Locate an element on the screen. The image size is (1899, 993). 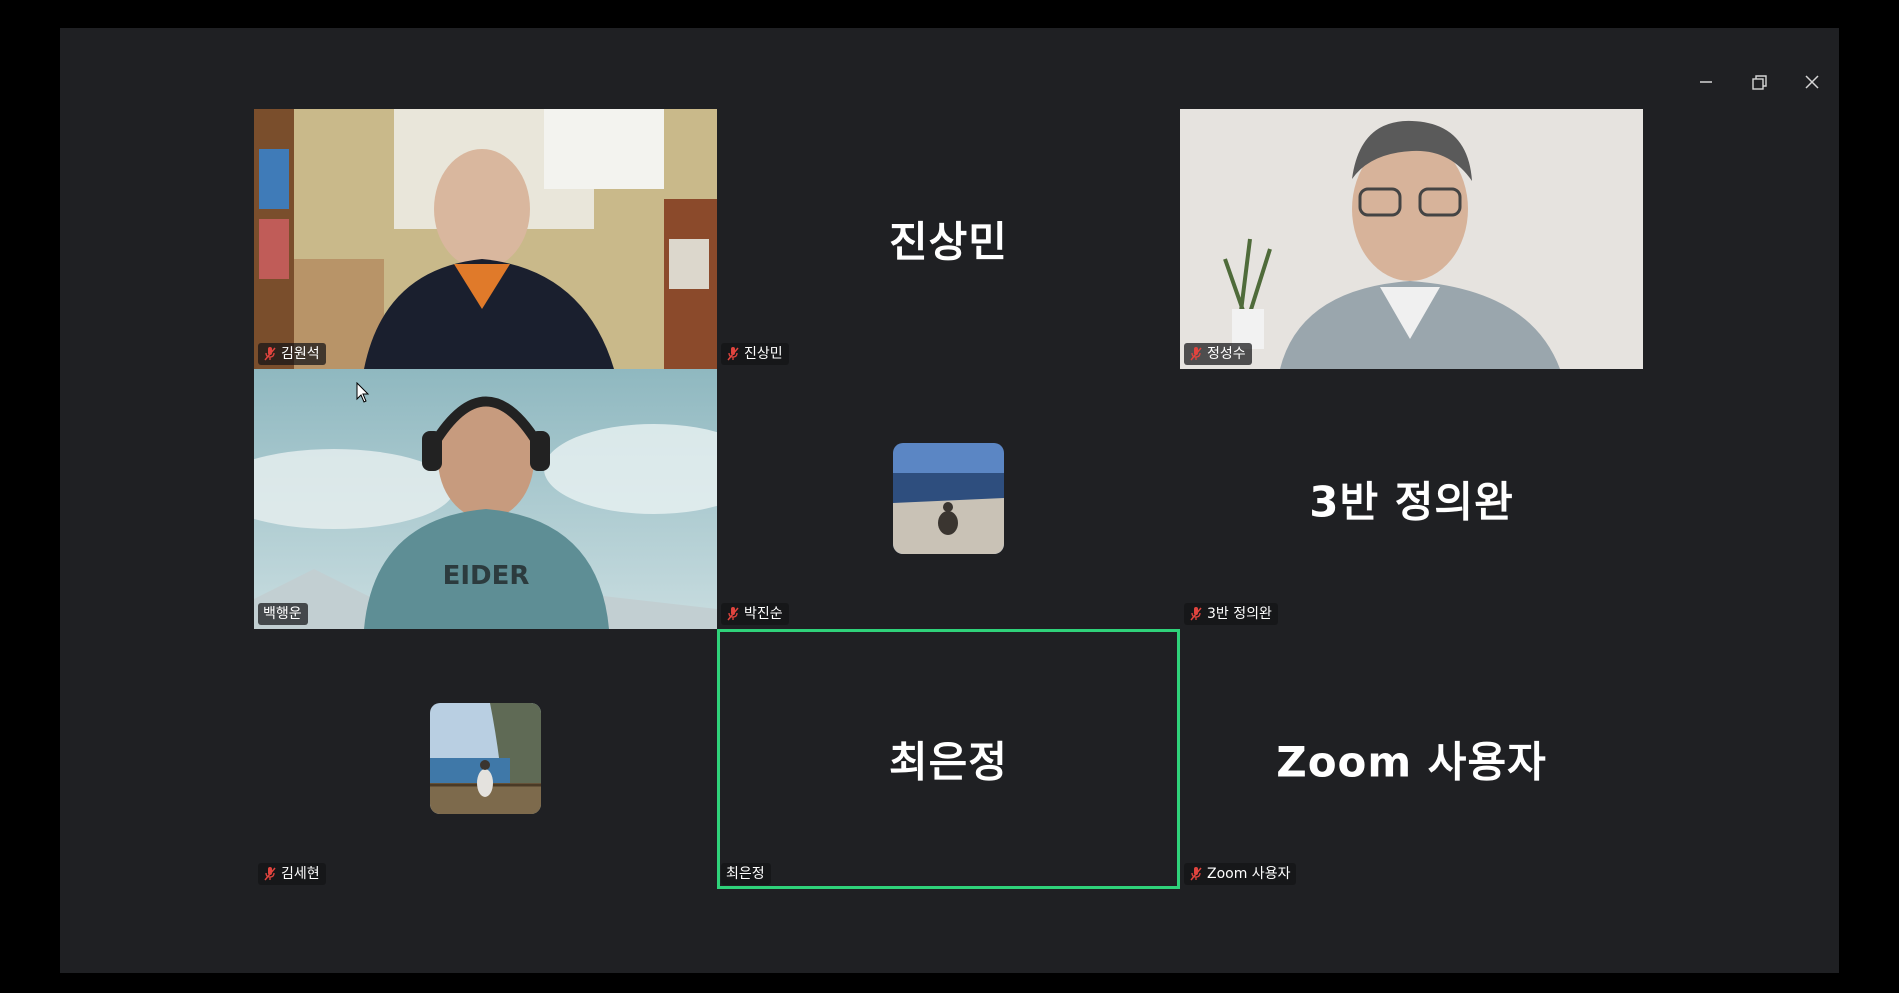
video-feed: EIDER is located at coordinates (485, 499).